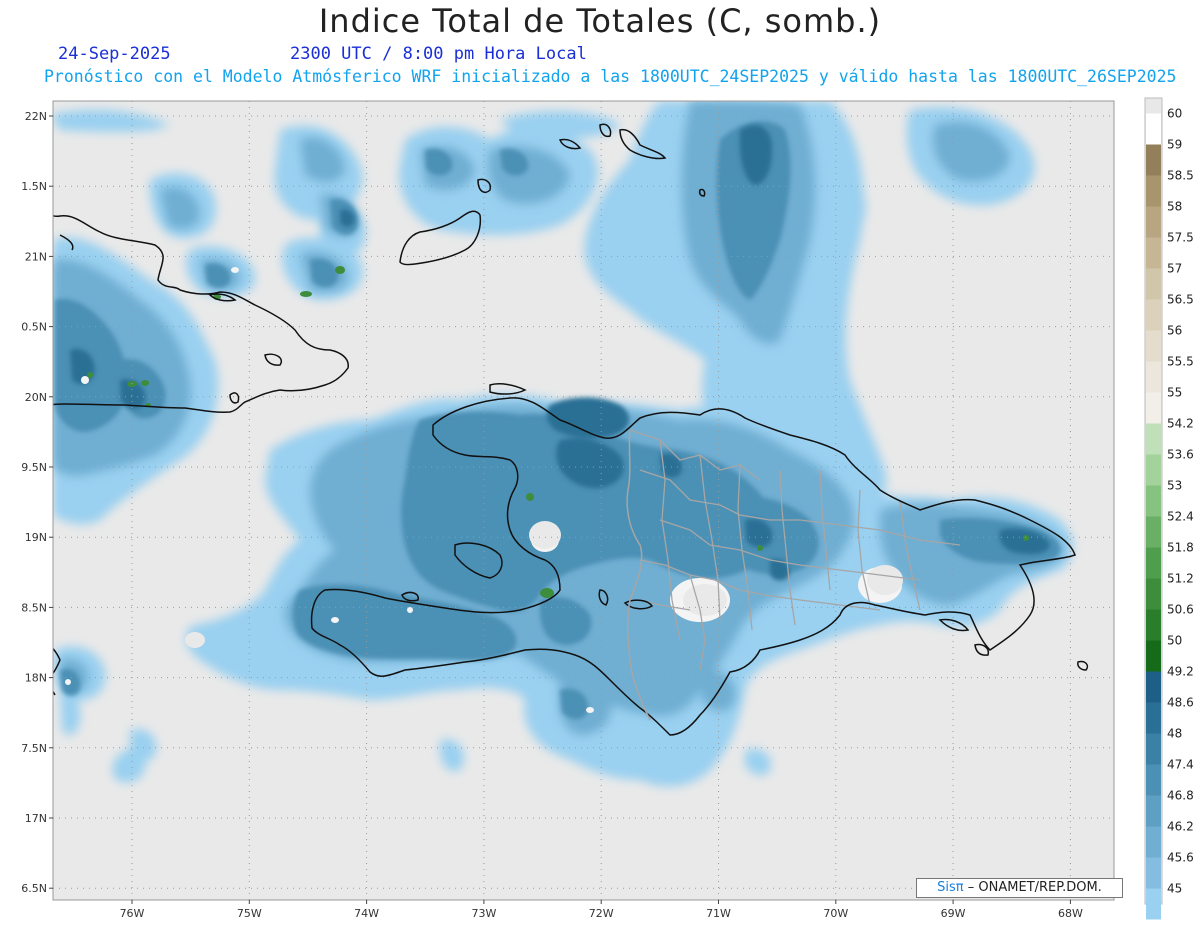 The height and width of the screenshot is (927, 1200). What do you see at coordinates (34, 888) in the screenshot?
I see `lat-label: 6.5N` at bounding box center [34, 888].